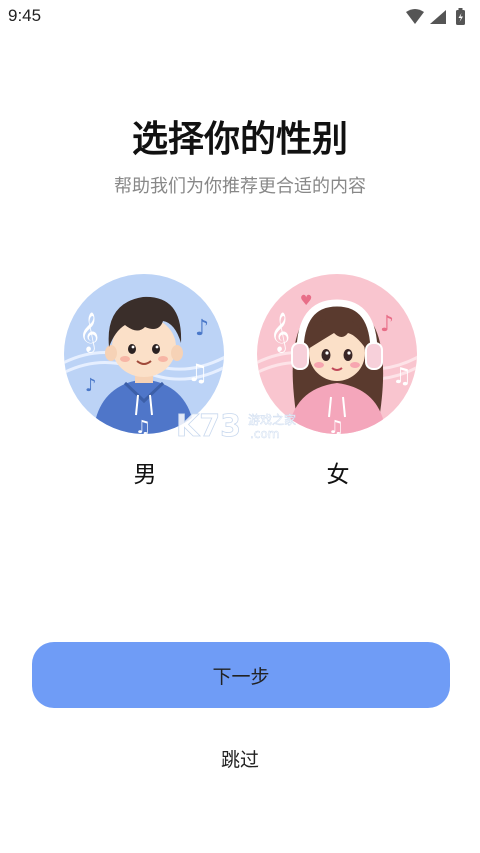  I want to click on status-bar: 9:45, so click(240, 17).